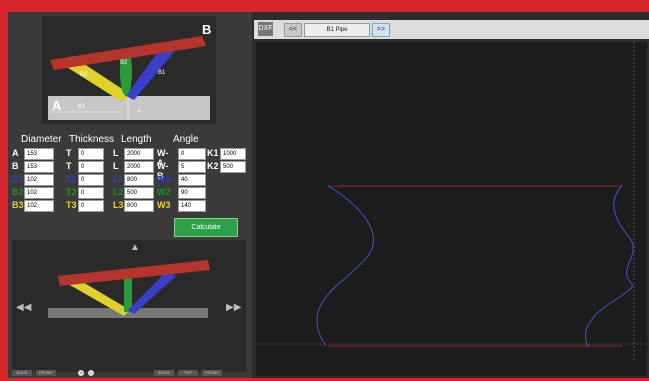 This screenshot has height=381, width=649. I want to click on k-label: K2, so click(213, 166).